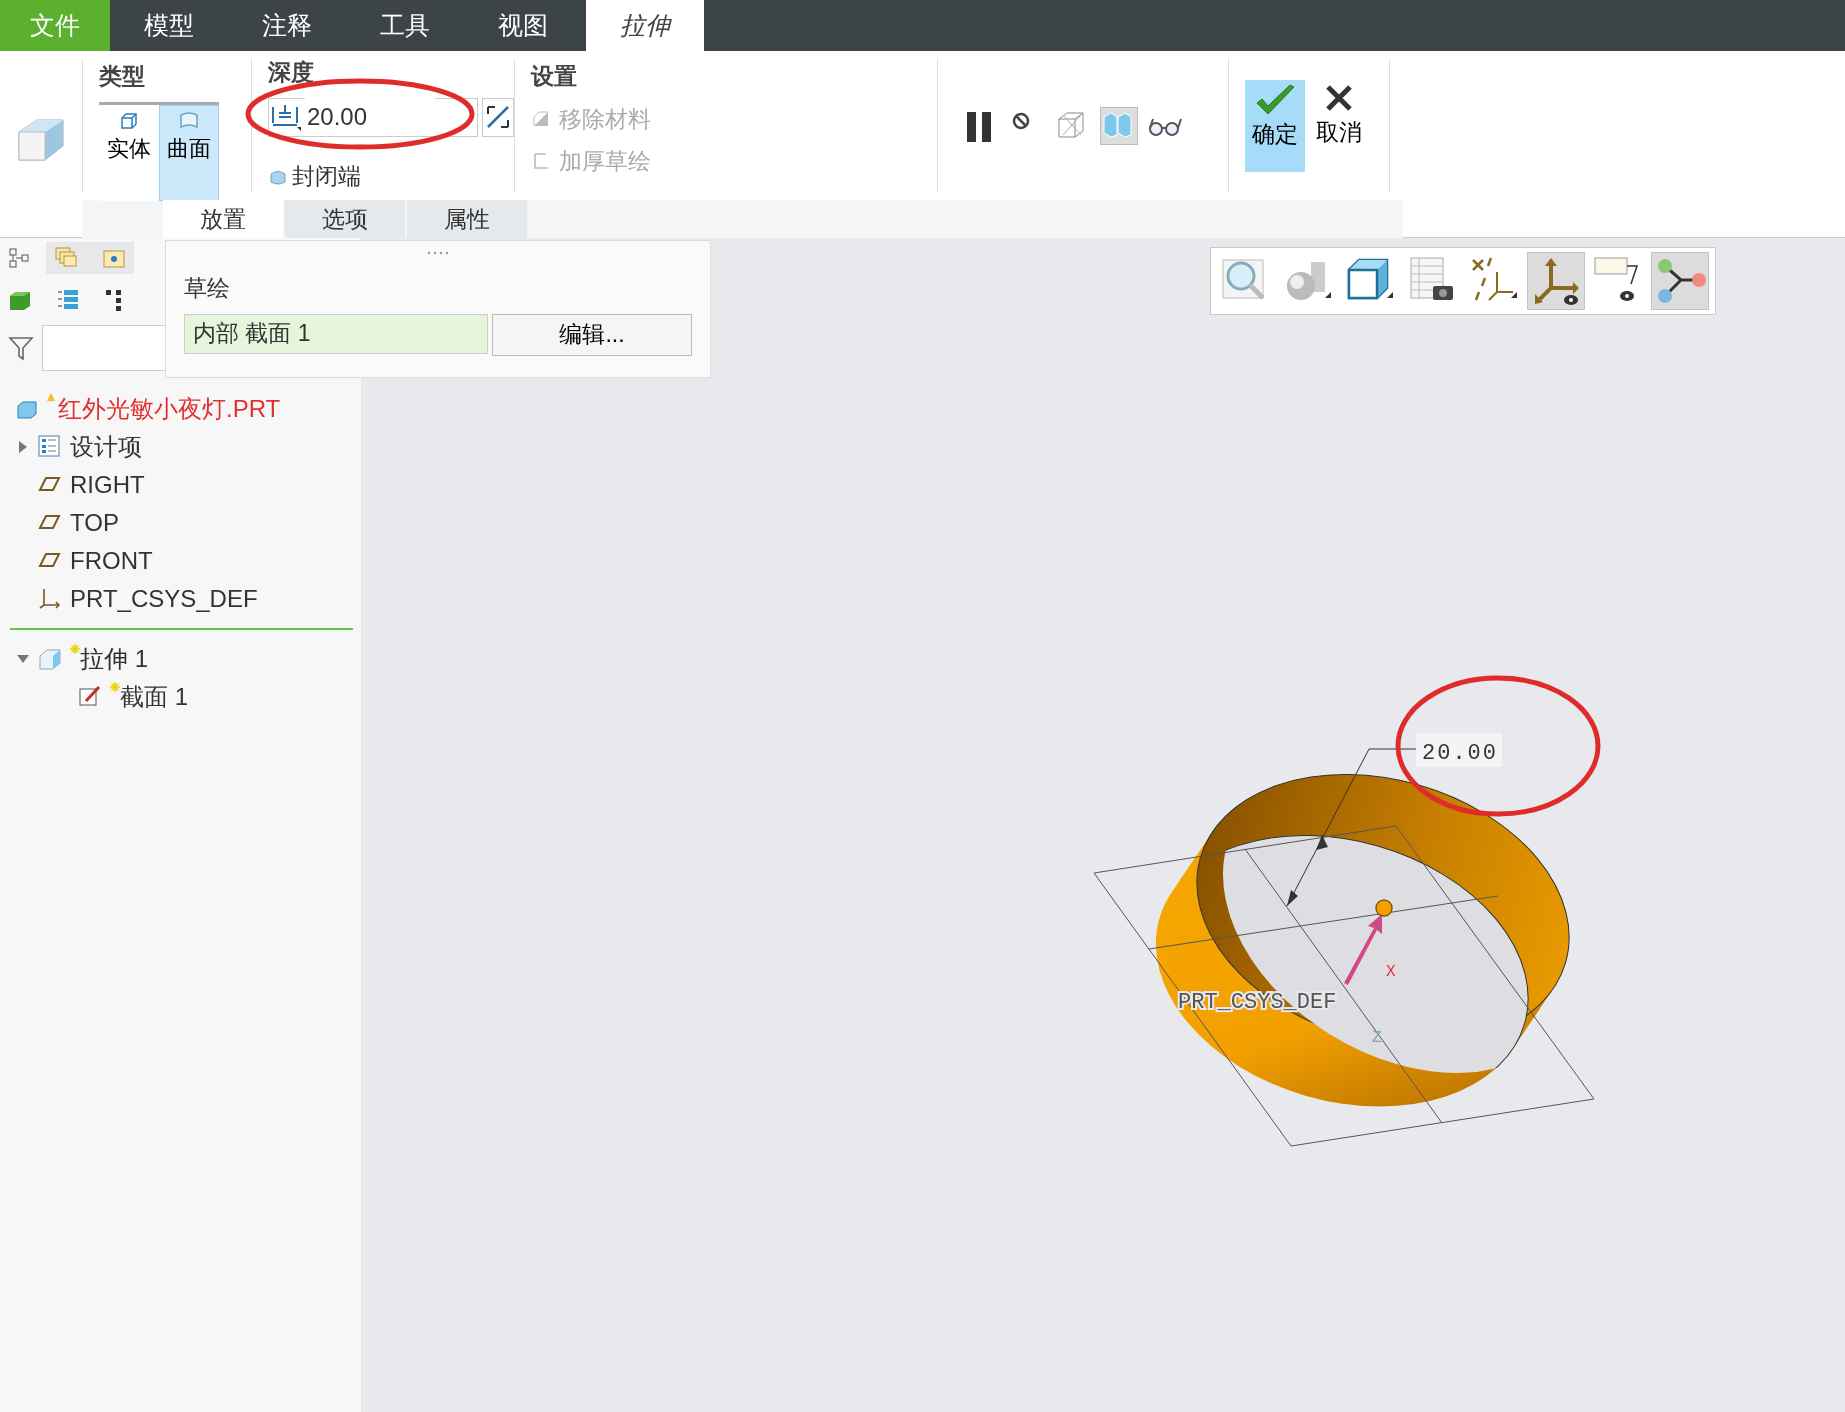  I want to click on sketch-field: 内部 截面 1, so click(336, 333).